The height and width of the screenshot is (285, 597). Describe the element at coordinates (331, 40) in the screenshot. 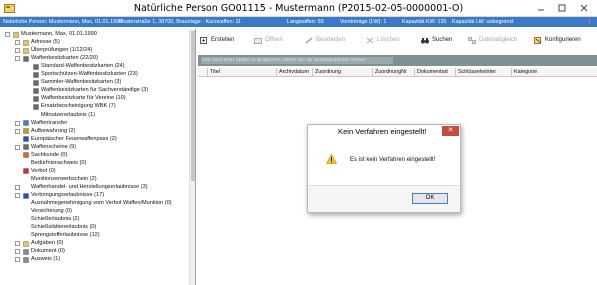

I see `bearbeiten-label: Bearbeiten` at that location.